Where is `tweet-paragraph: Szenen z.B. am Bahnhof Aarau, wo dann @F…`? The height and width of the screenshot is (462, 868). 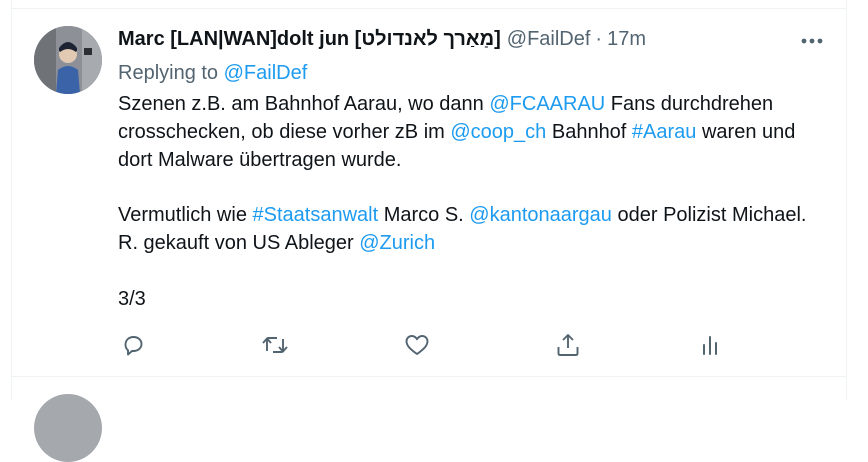
tweet-paragraph: Szenen z.B. am Bahnhof Aarau, wo dann @F… is located at coordinates (468, 132).